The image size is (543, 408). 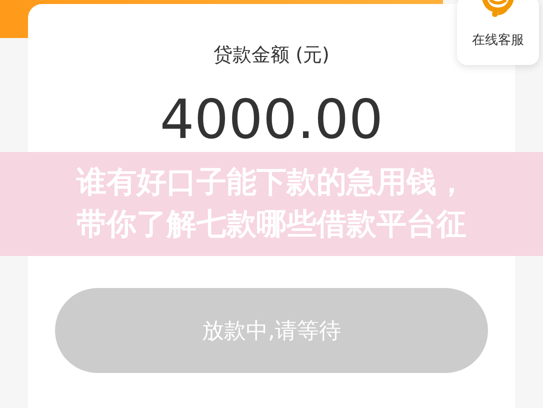 What do you see at coordinates (272, 55) in the screenshot?
I see `loan-amount-label: 贷款金额 (元)` at bounding box center [272, 55].